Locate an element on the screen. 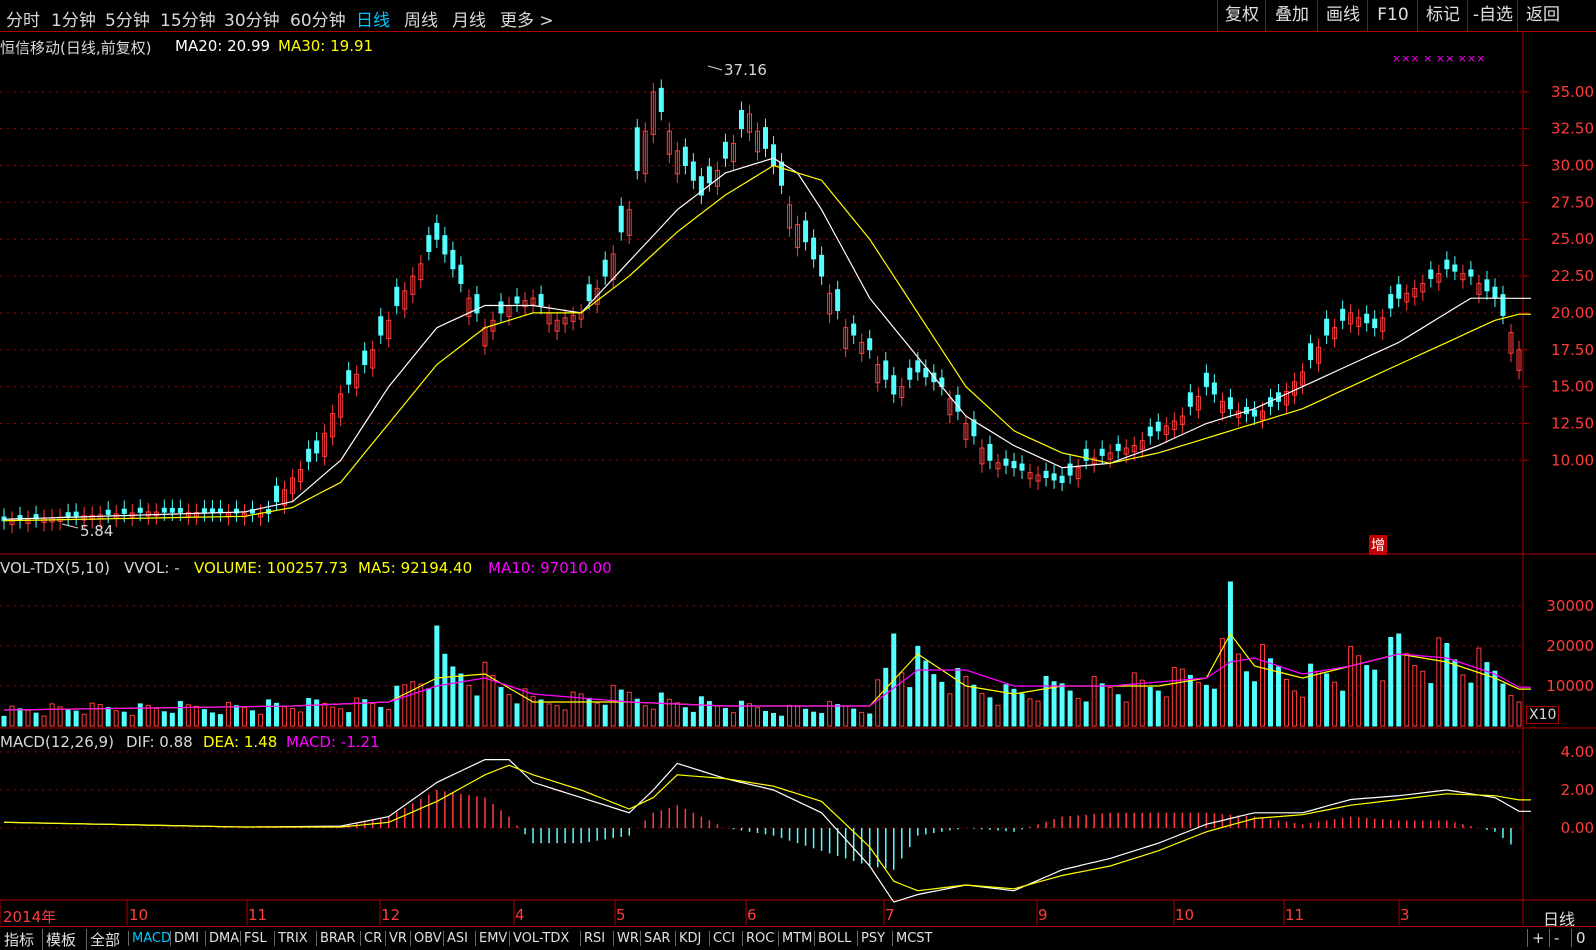 The image size is (1596, 950). tab-template: 模板 is located at coordinates (59, 939).